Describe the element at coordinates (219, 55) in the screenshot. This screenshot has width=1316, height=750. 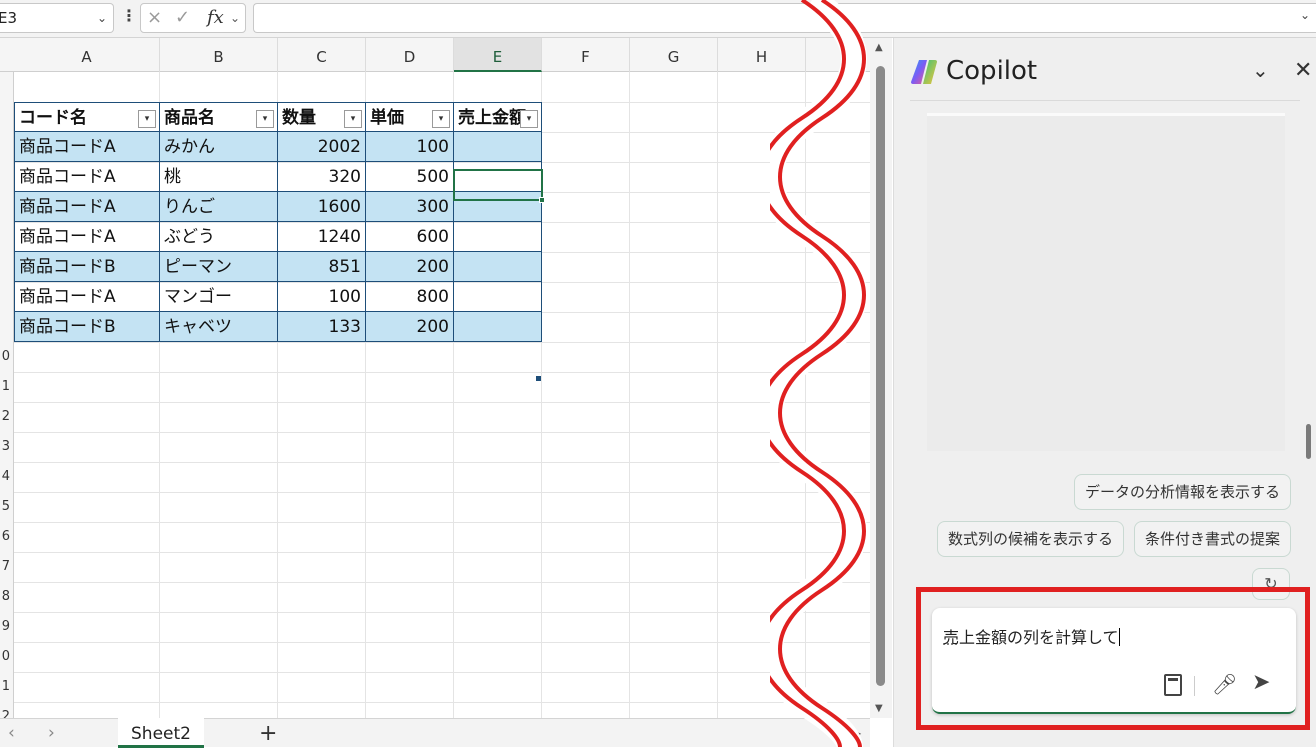
I see `column-header-b: B` at that location.